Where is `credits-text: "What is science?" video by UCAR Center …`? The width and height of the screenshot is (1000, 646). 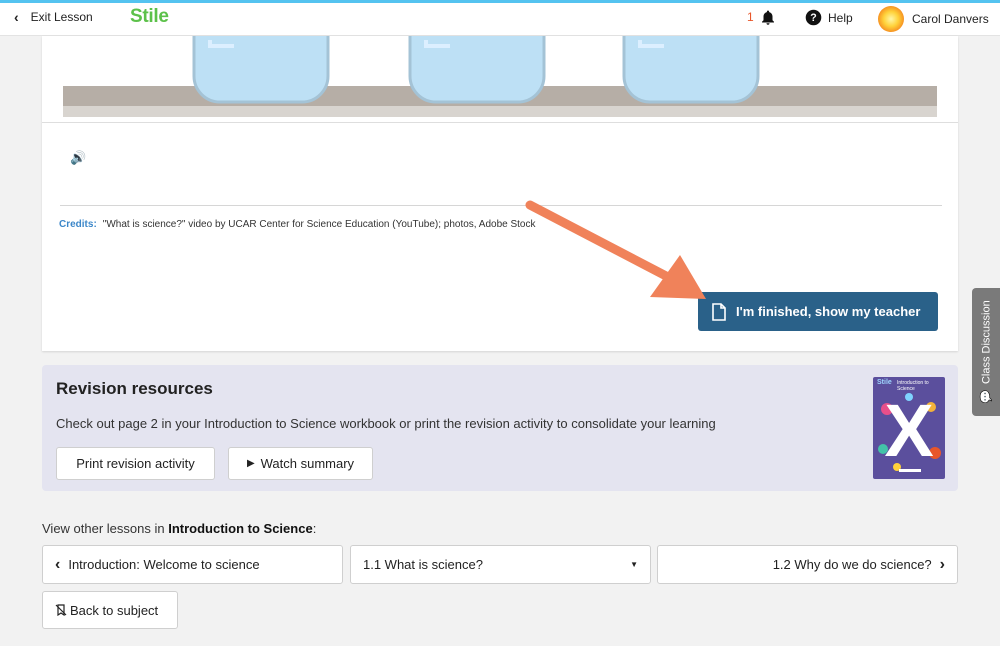 credits-text: "What is science?" video by UCAR Center … is located at coordinates (319, 224).